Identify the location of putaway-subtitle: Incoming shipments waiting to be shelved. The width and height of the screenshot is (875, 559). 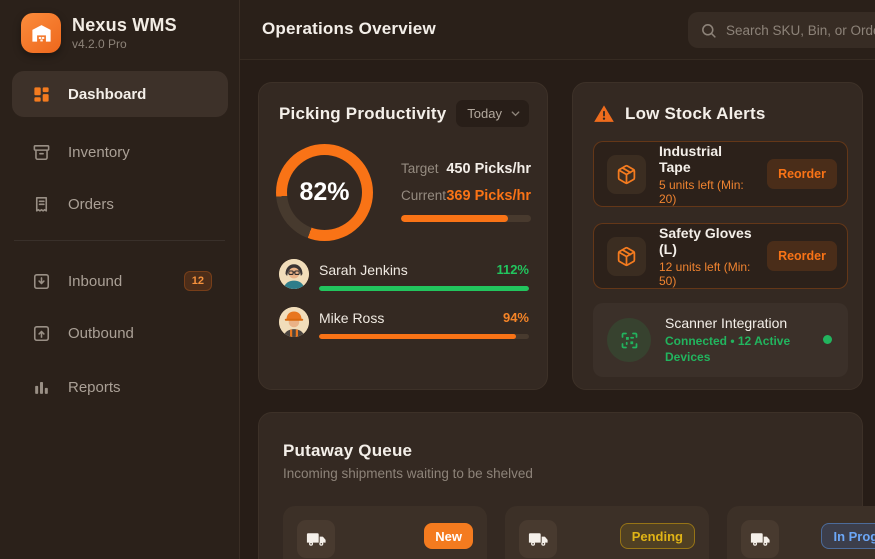
(408, 473).